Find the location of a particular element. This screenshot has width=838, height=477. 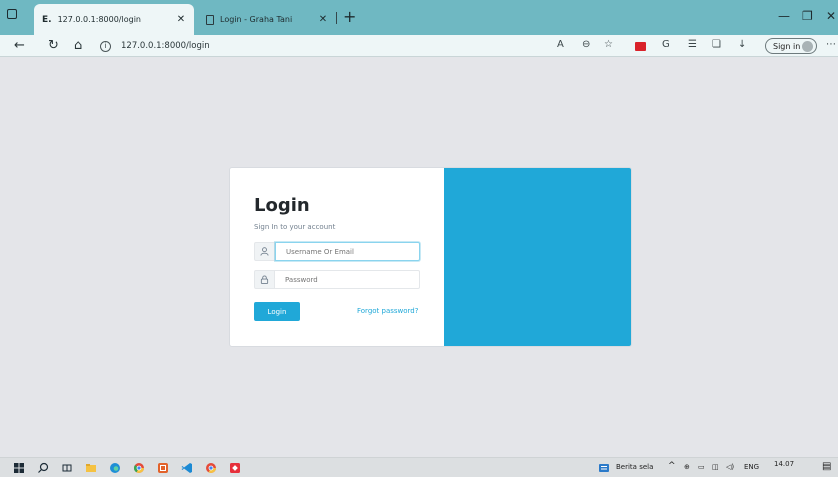

notification-icon: ▤ is located at coordinates (826, 466).